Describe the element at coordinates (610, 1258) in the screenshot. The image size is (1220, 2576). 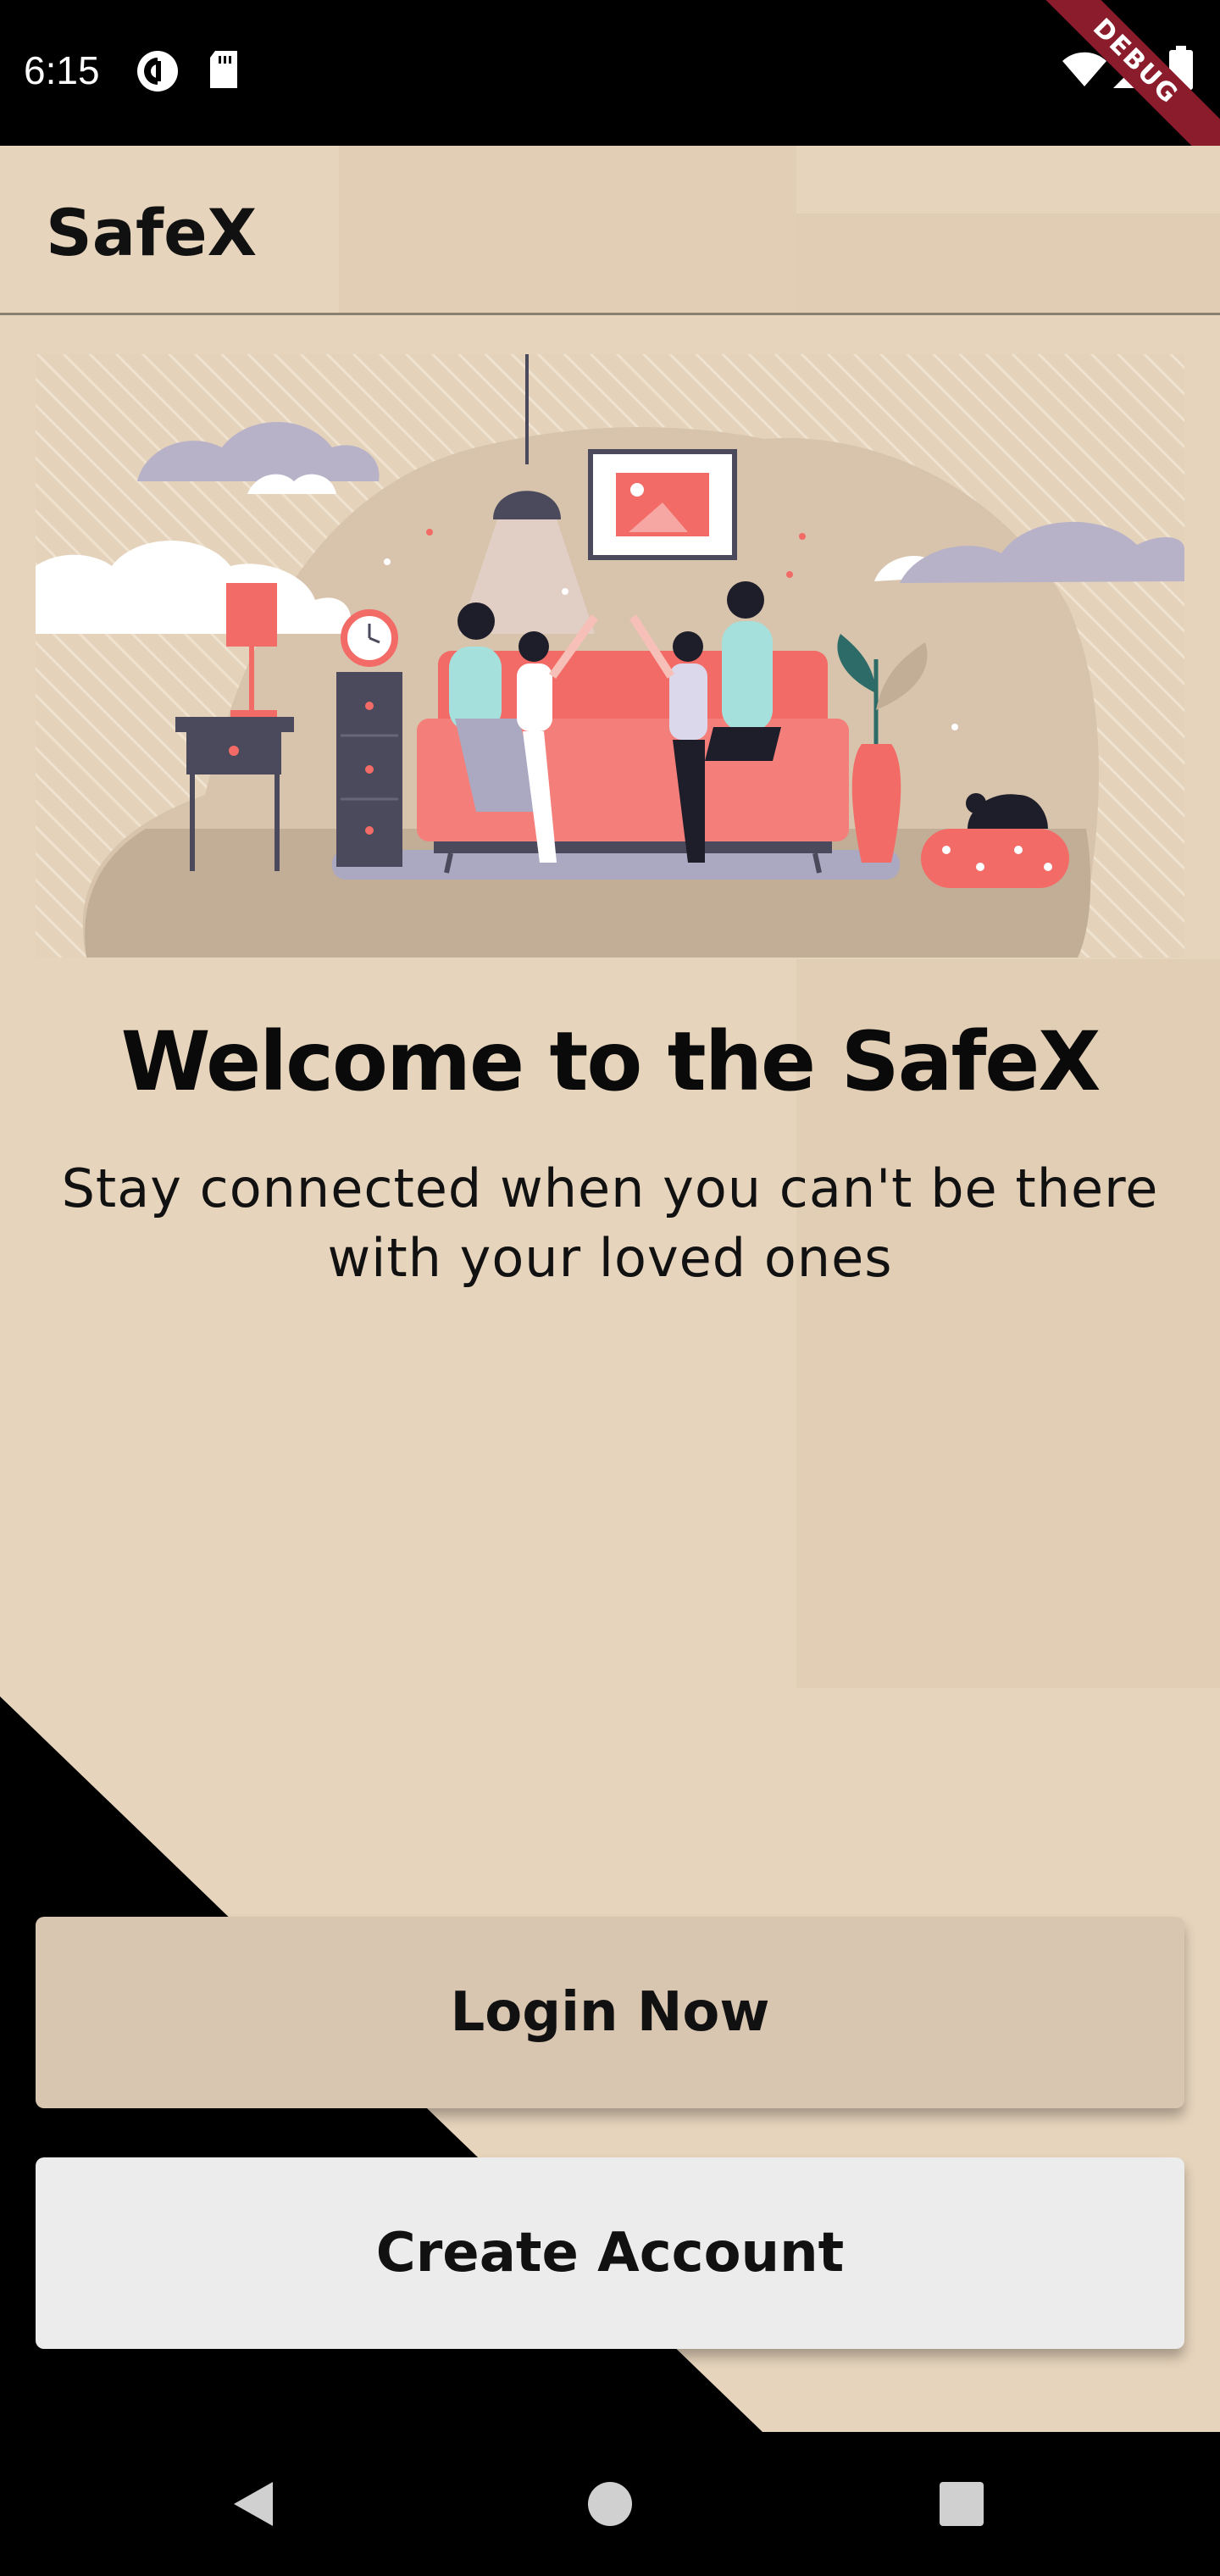
I see `subtitle-line-2: with your loved ones` at that location.